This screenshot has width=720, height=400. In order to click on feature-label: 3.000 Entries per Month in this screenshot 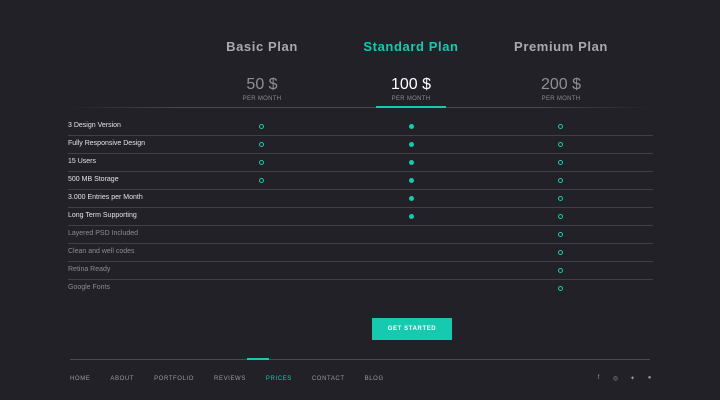, I will do `click(105, 197)`.